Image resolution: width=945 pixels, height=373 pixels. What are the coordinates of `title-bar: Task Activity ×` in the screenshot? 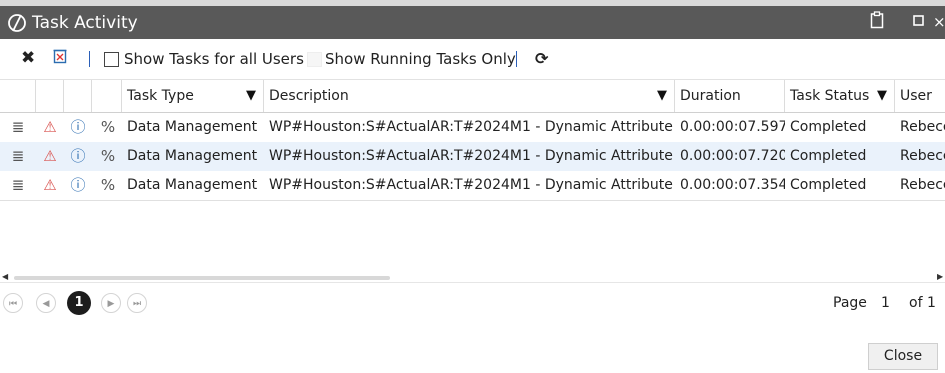 It's located at (472, 22).